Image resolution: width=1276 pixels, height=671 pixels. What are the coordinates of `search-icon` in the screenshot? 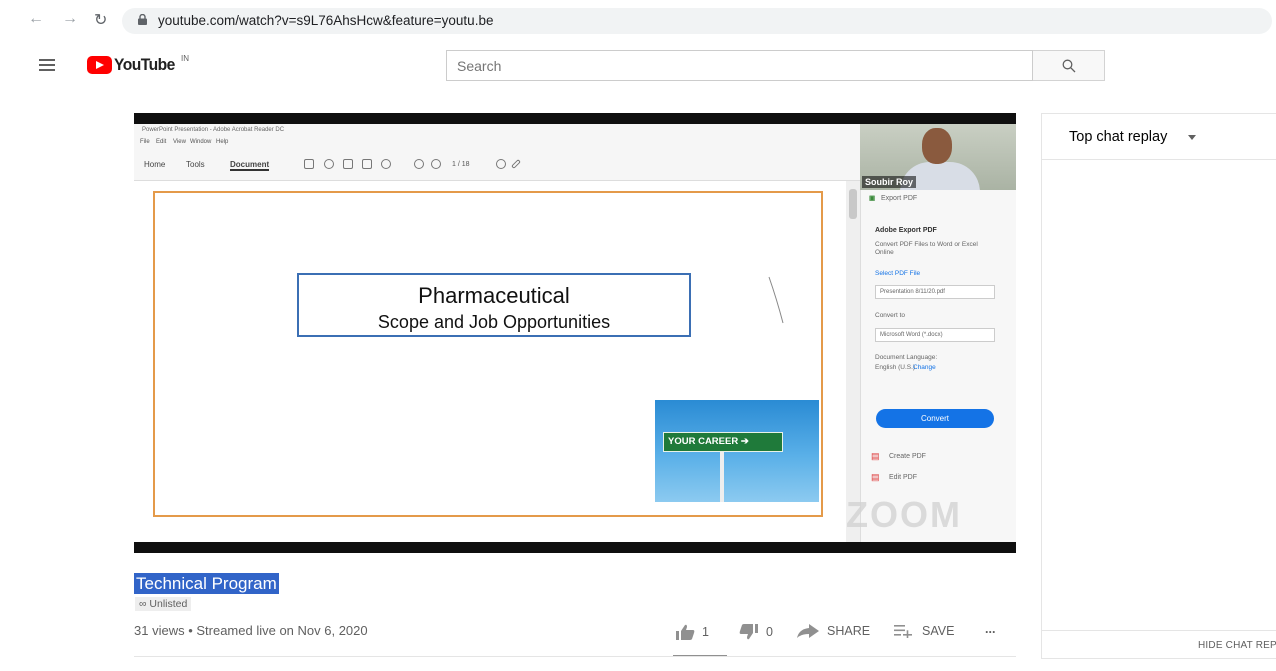 It's located at (1069, 66).